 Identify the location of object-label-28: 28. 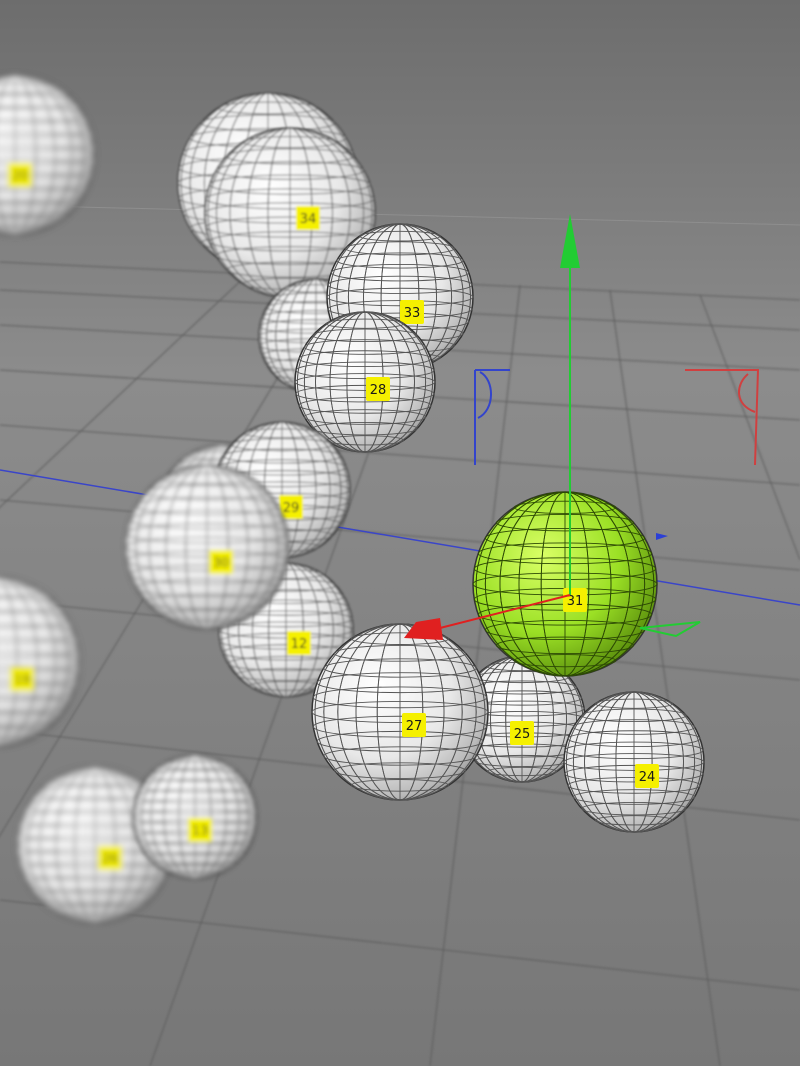
(378, 389).